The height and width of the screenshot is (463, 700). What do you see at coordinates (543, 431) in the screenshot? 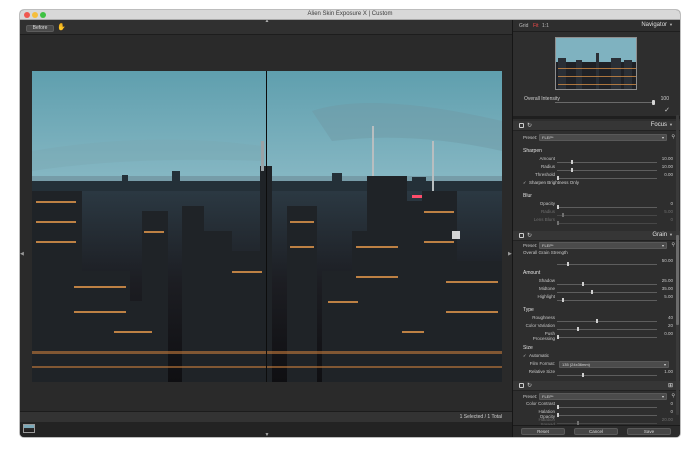
I see `reset-button: Reset` at bounding box center [543, 431].